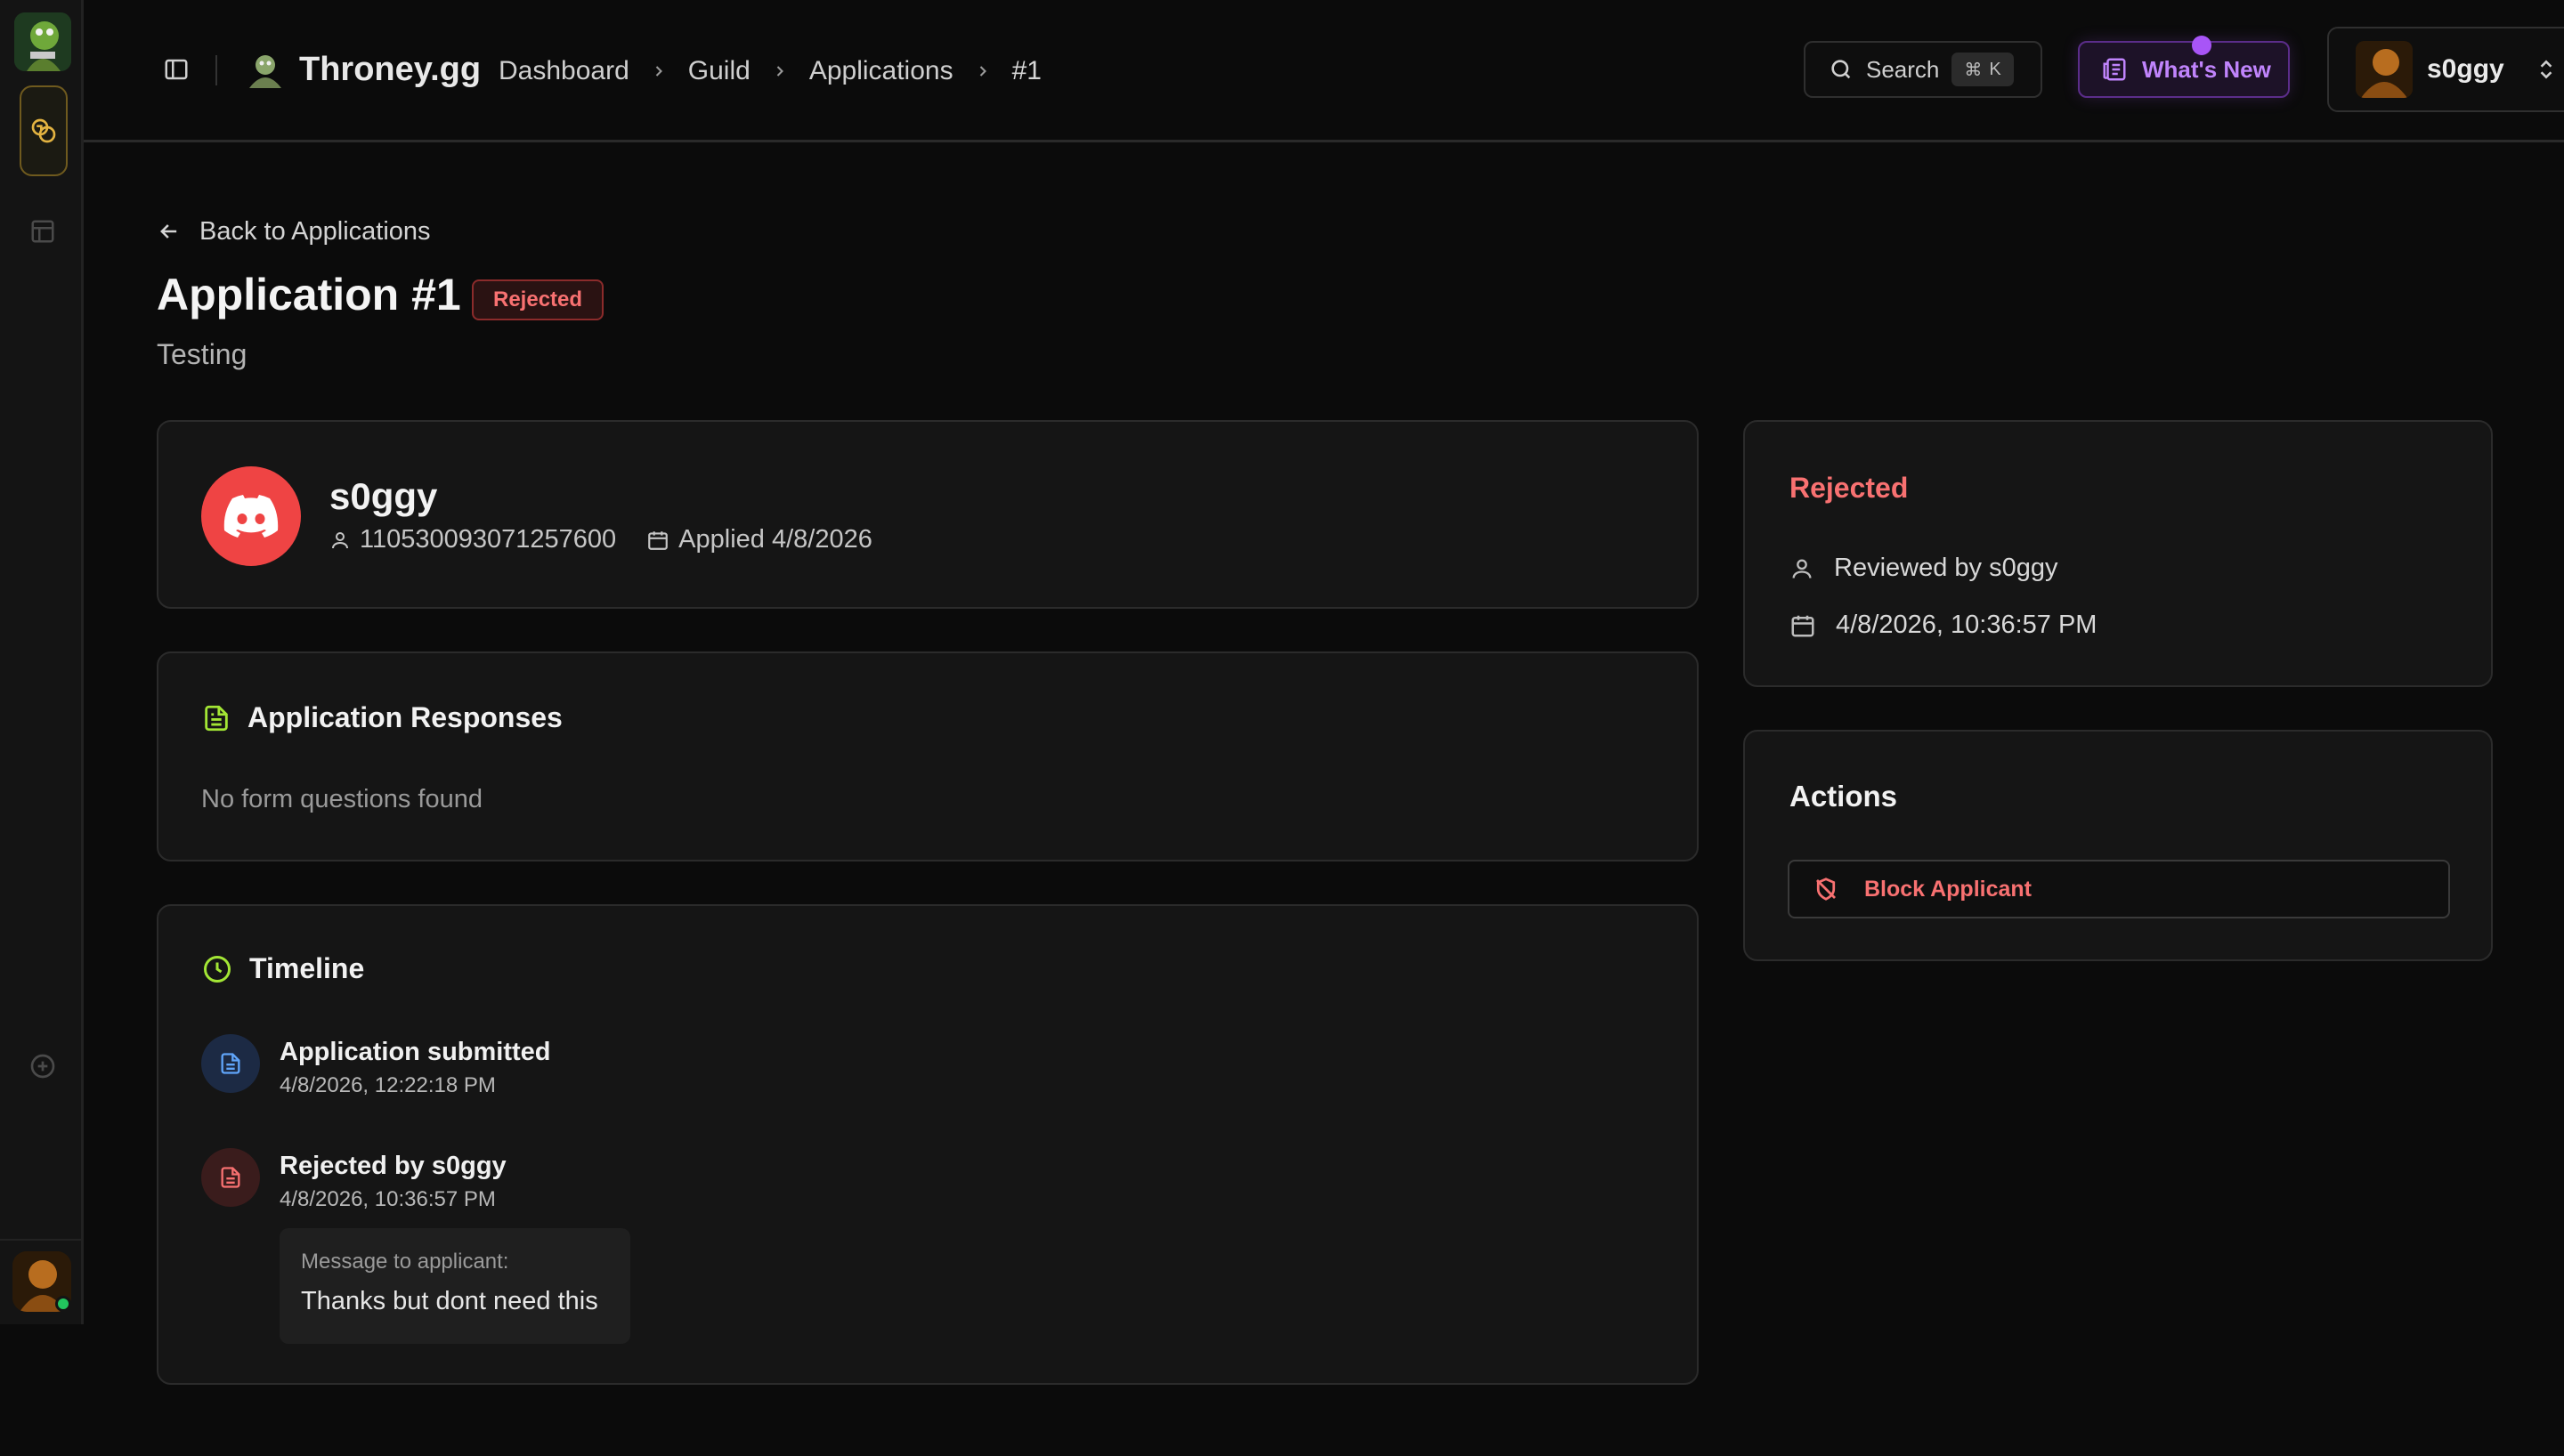 The image size is (2564, 1456). Describe the element at coordinates (42, 41) in the screenshot. I see `app-logo` at that location.